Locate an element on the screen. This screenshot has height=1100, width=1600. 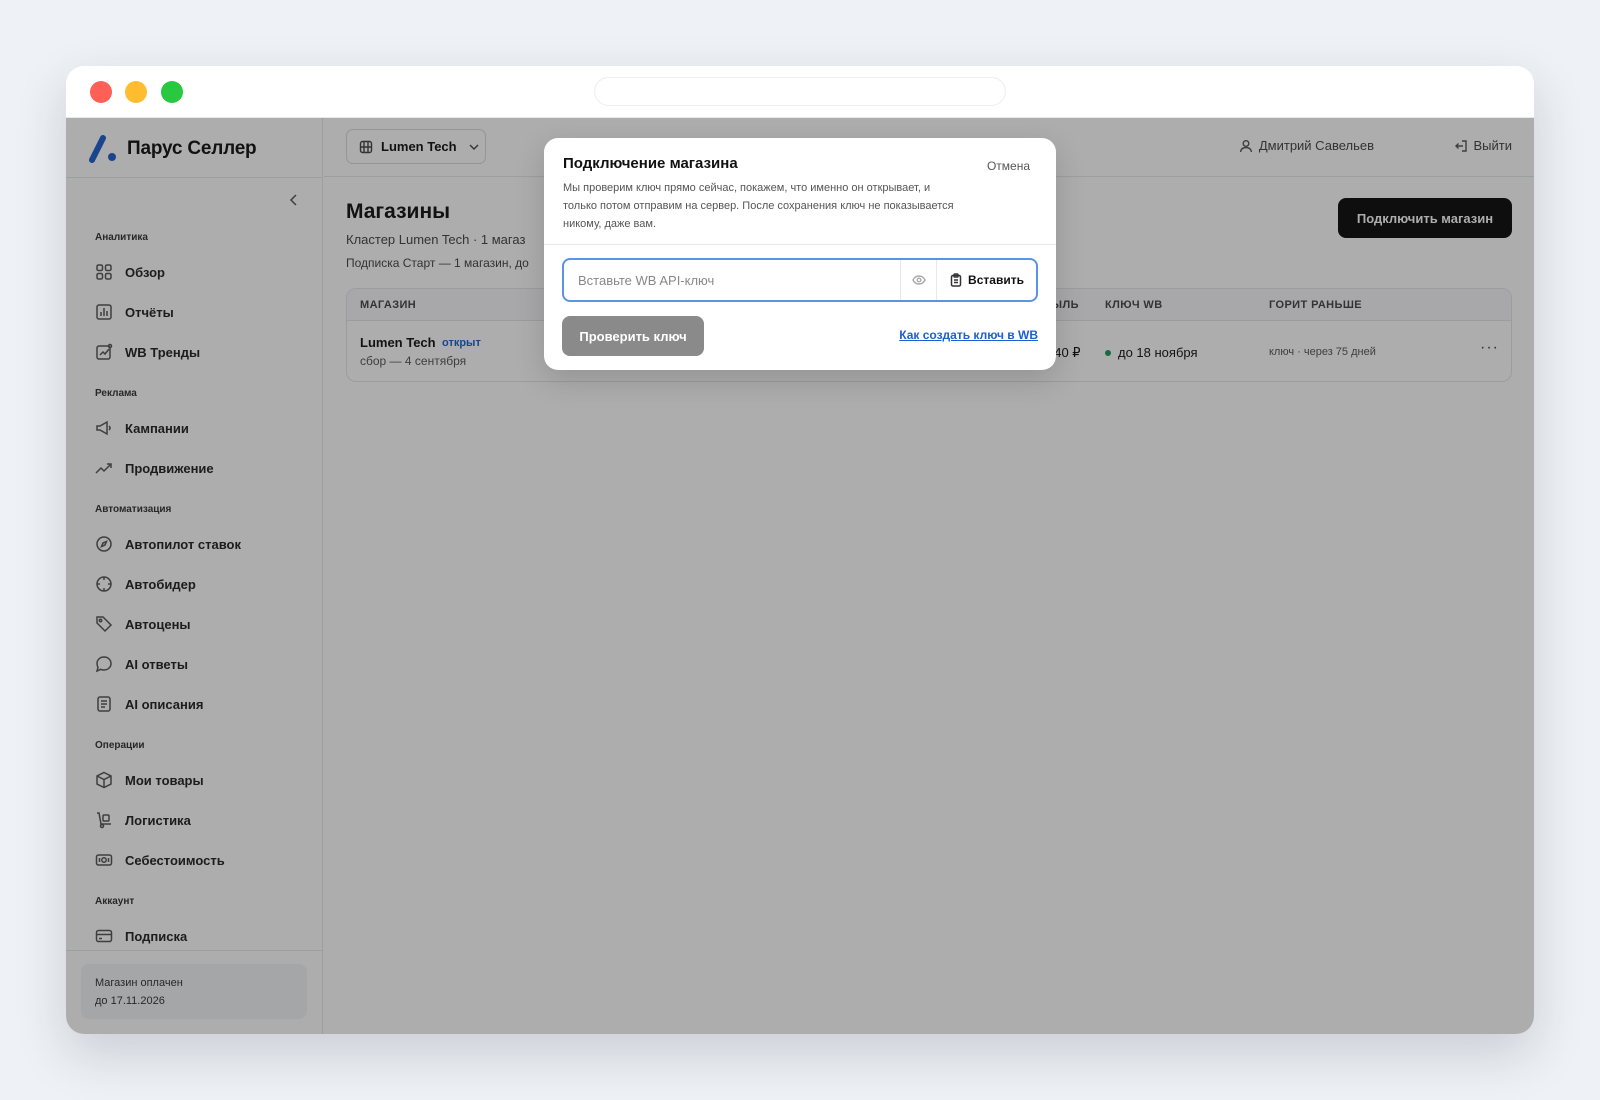
address-bar is located at coordinates (800, 91).